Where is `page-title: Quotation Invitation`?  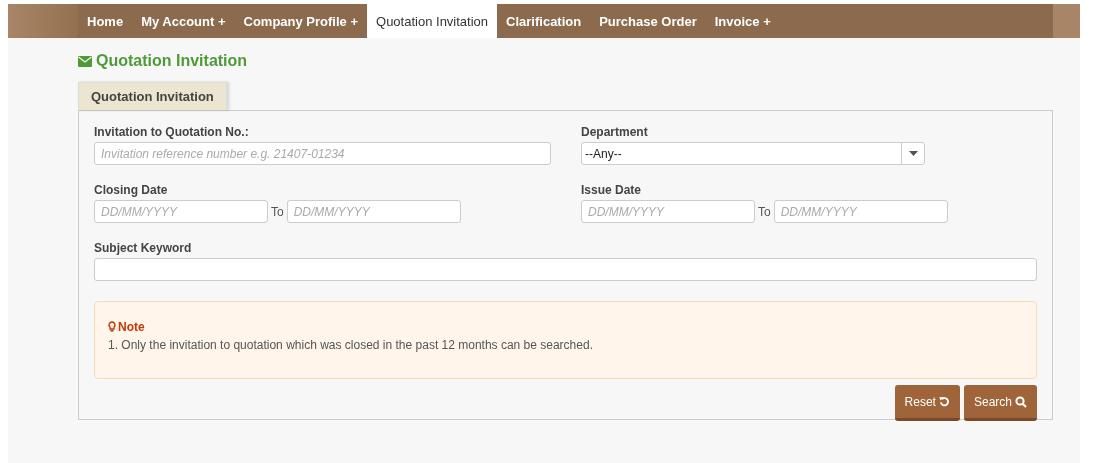 page-title: Quotation Invitation is located at coordinates (172, 61).